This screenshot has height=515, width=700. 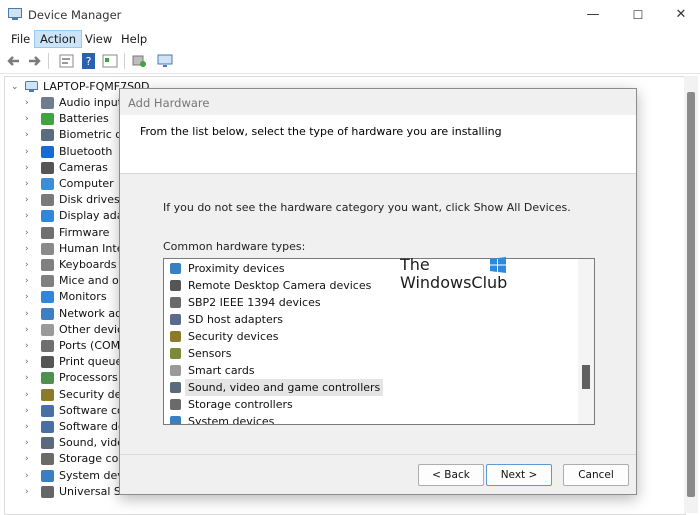 I want to click on list-item-label: System devices, so click(x=231, y=420).